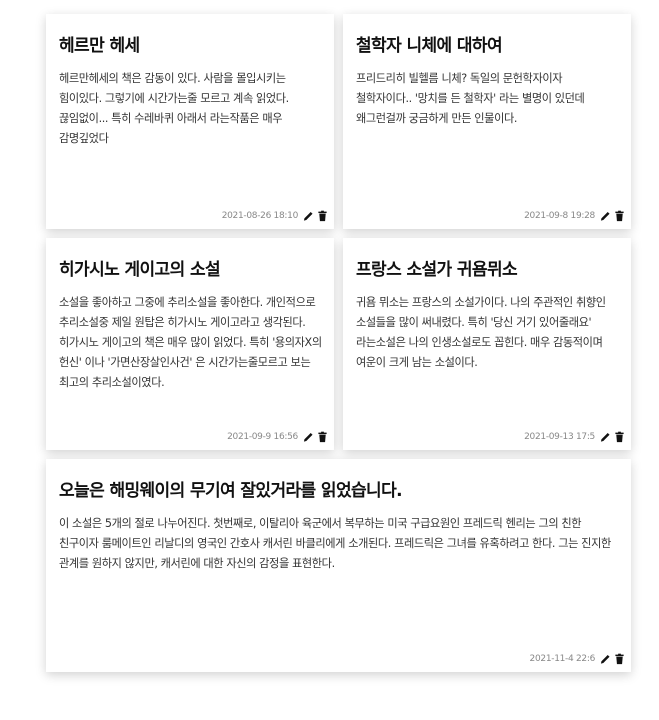  What do you see at coordinates (559, 437) in the screenshot?
I see `post-date: 2021-09-13 17:5` at bounding box center [559, 437].